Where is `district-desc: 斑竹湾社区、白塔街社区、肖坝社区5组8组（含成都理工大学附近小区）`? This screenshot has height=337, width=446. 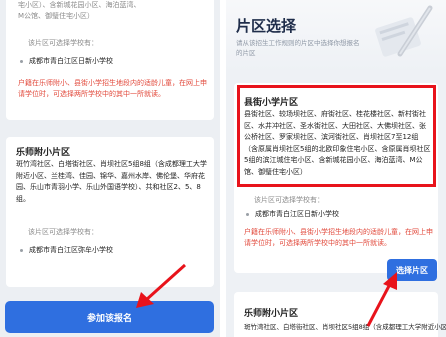
district-desc: 斑竹湾社区、白塔街社区、肖坝社区5组8组（含成都理工大学附近小区） is located at coordinates (345, 327).